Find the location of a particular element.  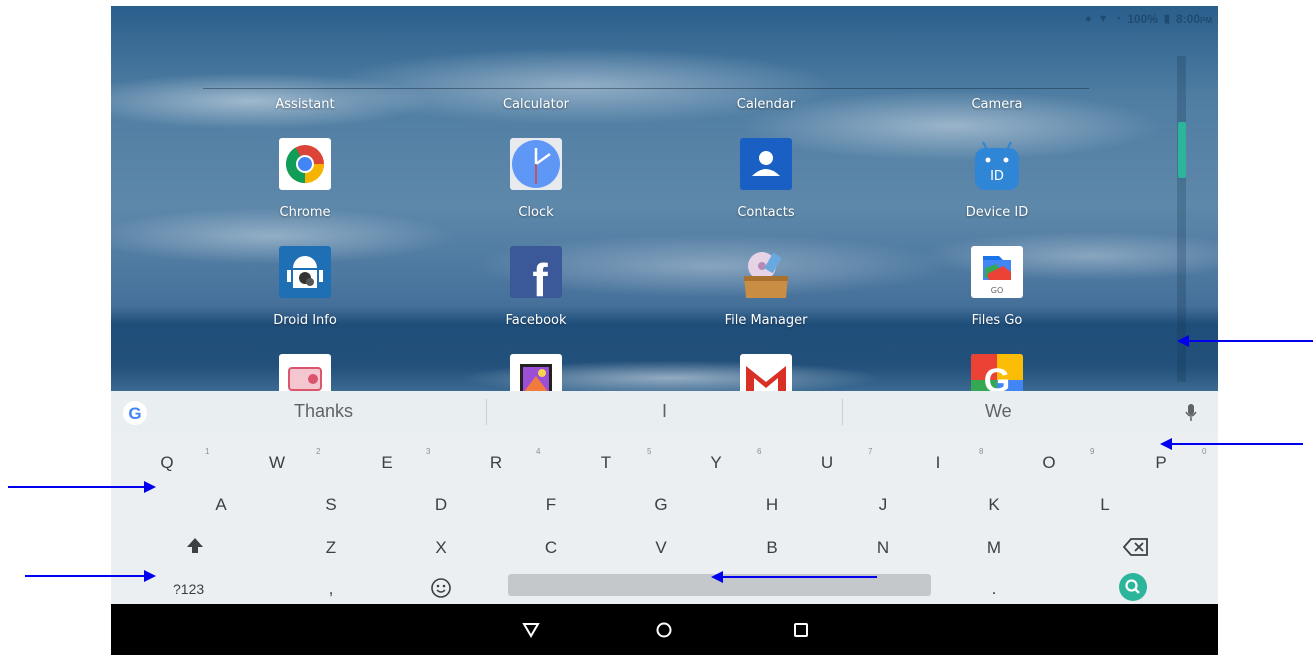

app-label-camera: Camera is located at coordinates (997, 104).